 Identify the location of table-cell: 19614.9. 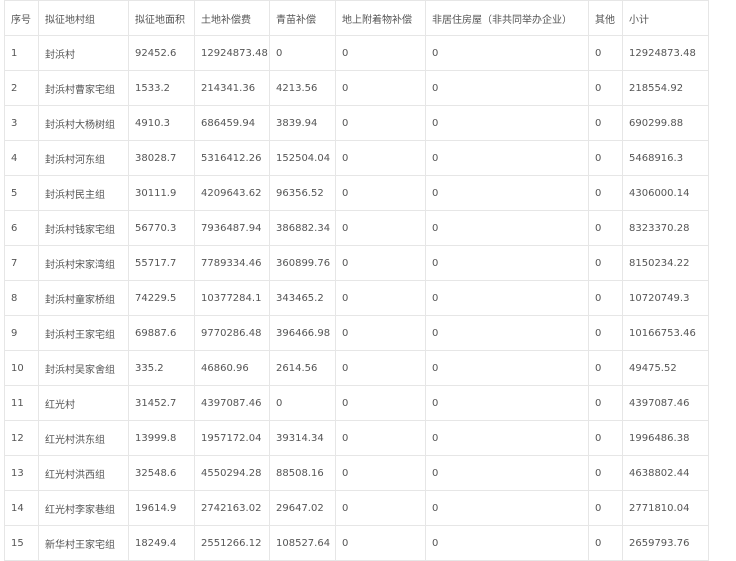
(161, 508).